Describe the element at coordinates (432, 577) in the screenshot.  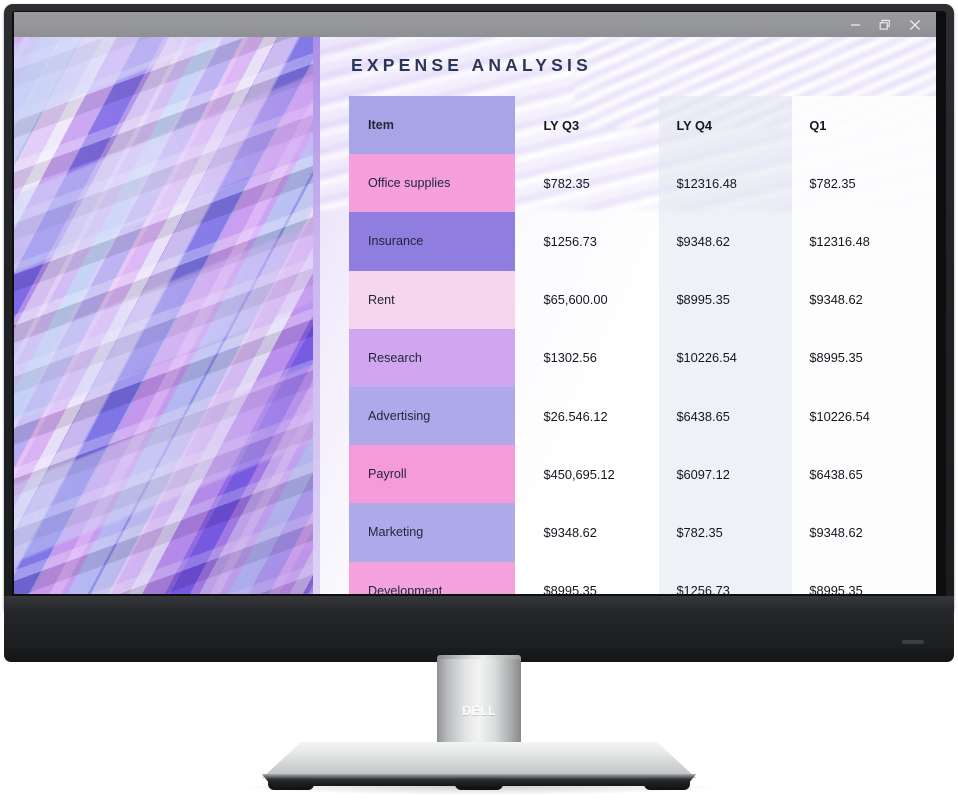
I see `row-item-swatch: Development` at that location.